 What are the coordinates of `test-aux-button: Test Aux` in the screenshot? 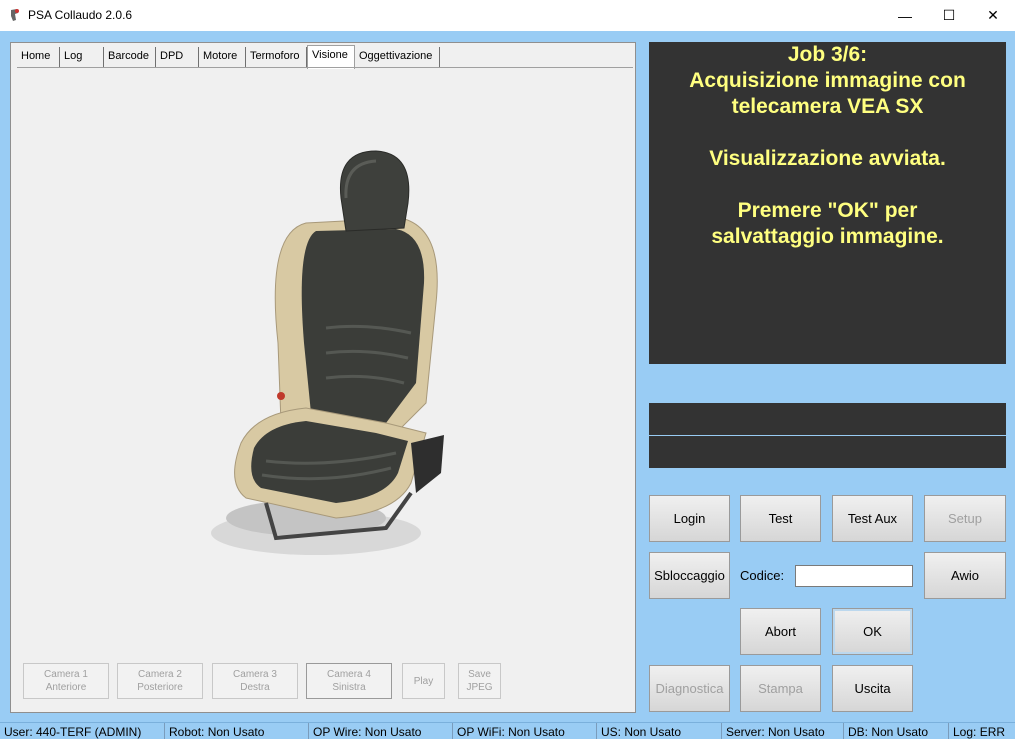 It's located at (872, 518).